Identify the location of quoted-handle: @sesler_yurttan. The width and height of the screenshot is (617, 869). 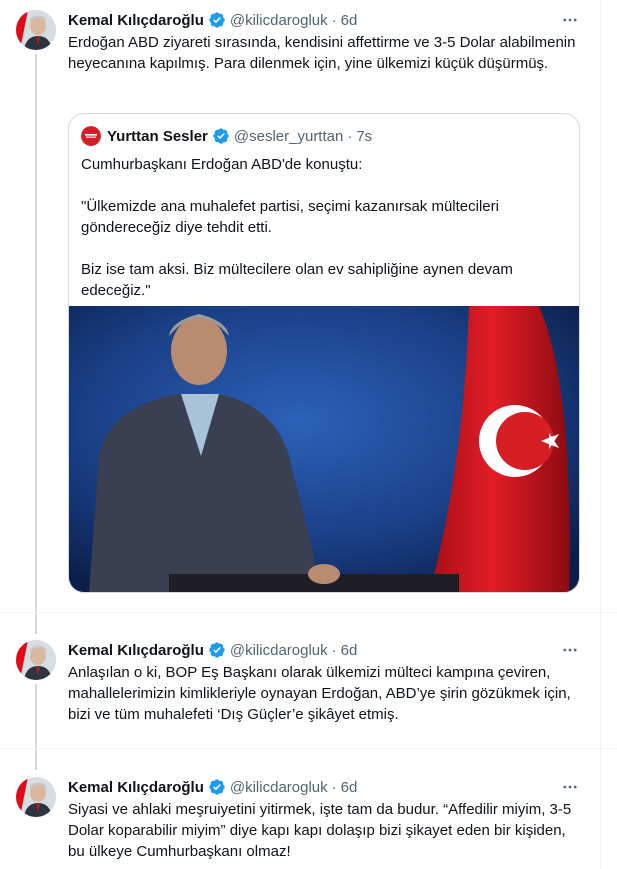
(288, 136).